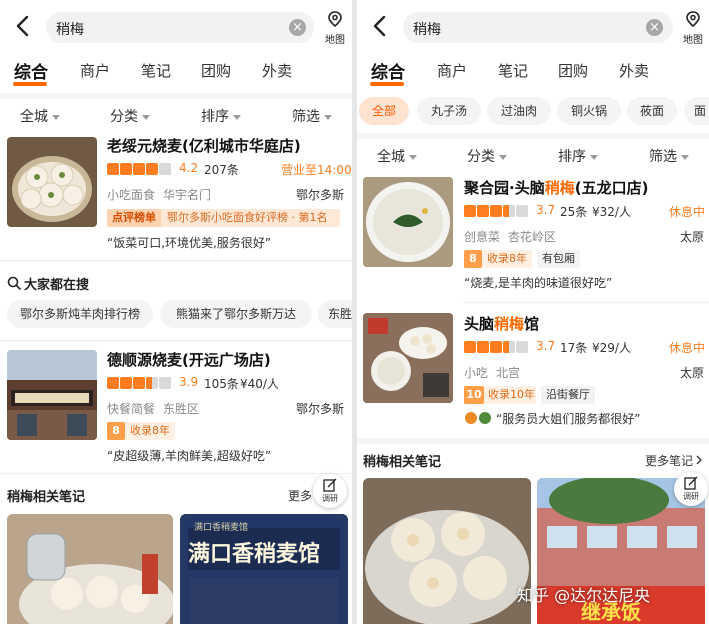 The height and width of the screenshot is (624, 709). Describe the element at coordinates (589, 111) in the screenshot. I see `chip-copper-hotpot: 铜火锅` at that location.